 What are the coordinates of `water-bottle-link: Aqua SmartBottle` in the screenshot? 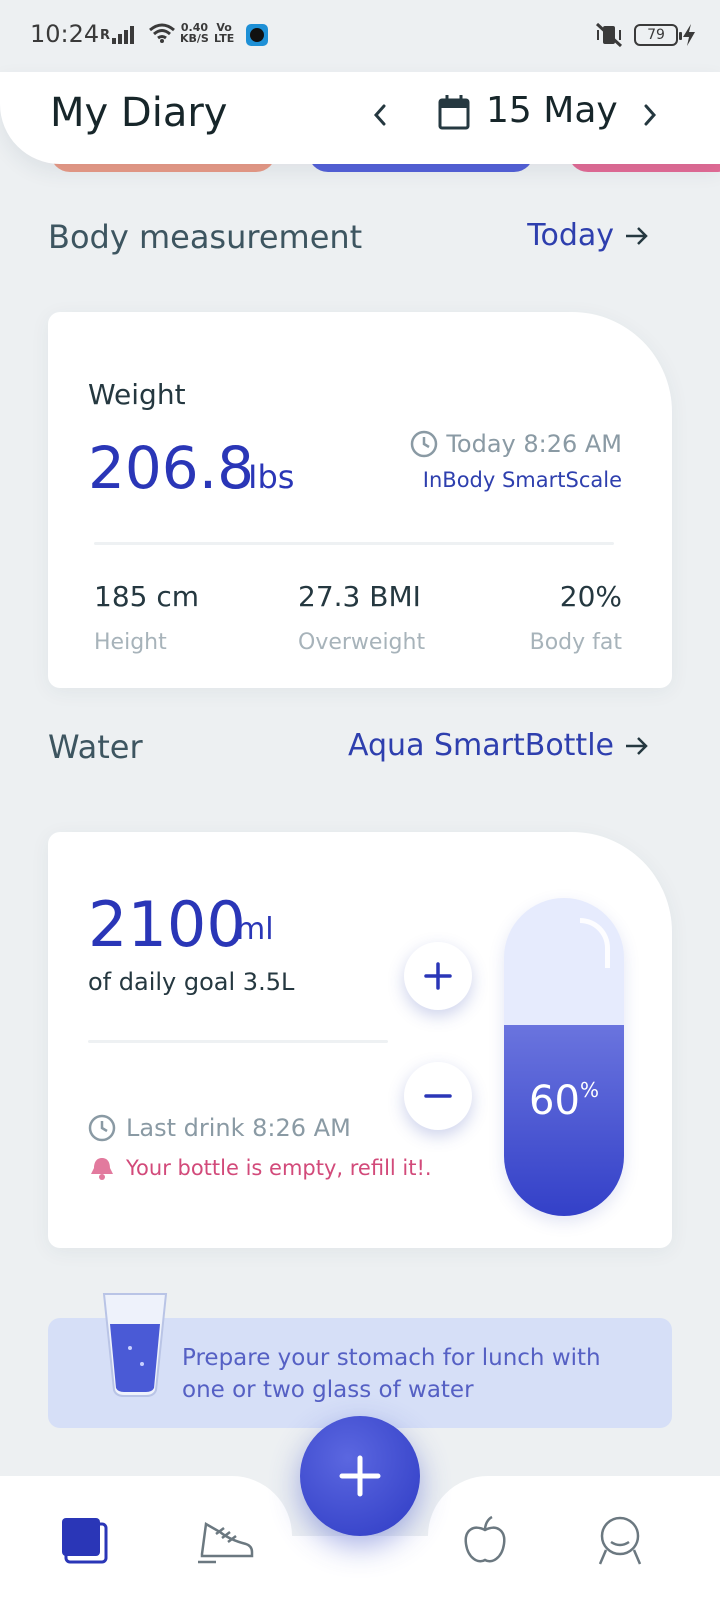 It's located at (499, 745).